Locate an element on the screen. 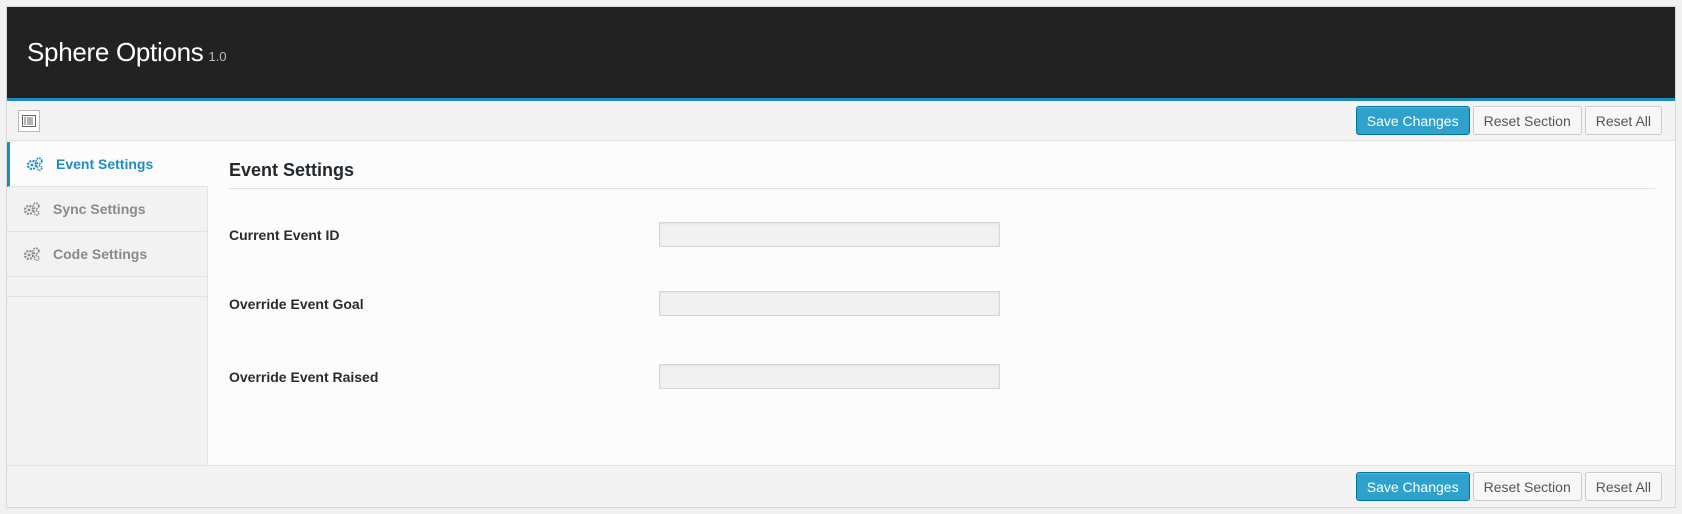  field-row-override-event-goal: Override Event Goal is located at coordinates (942, 298).